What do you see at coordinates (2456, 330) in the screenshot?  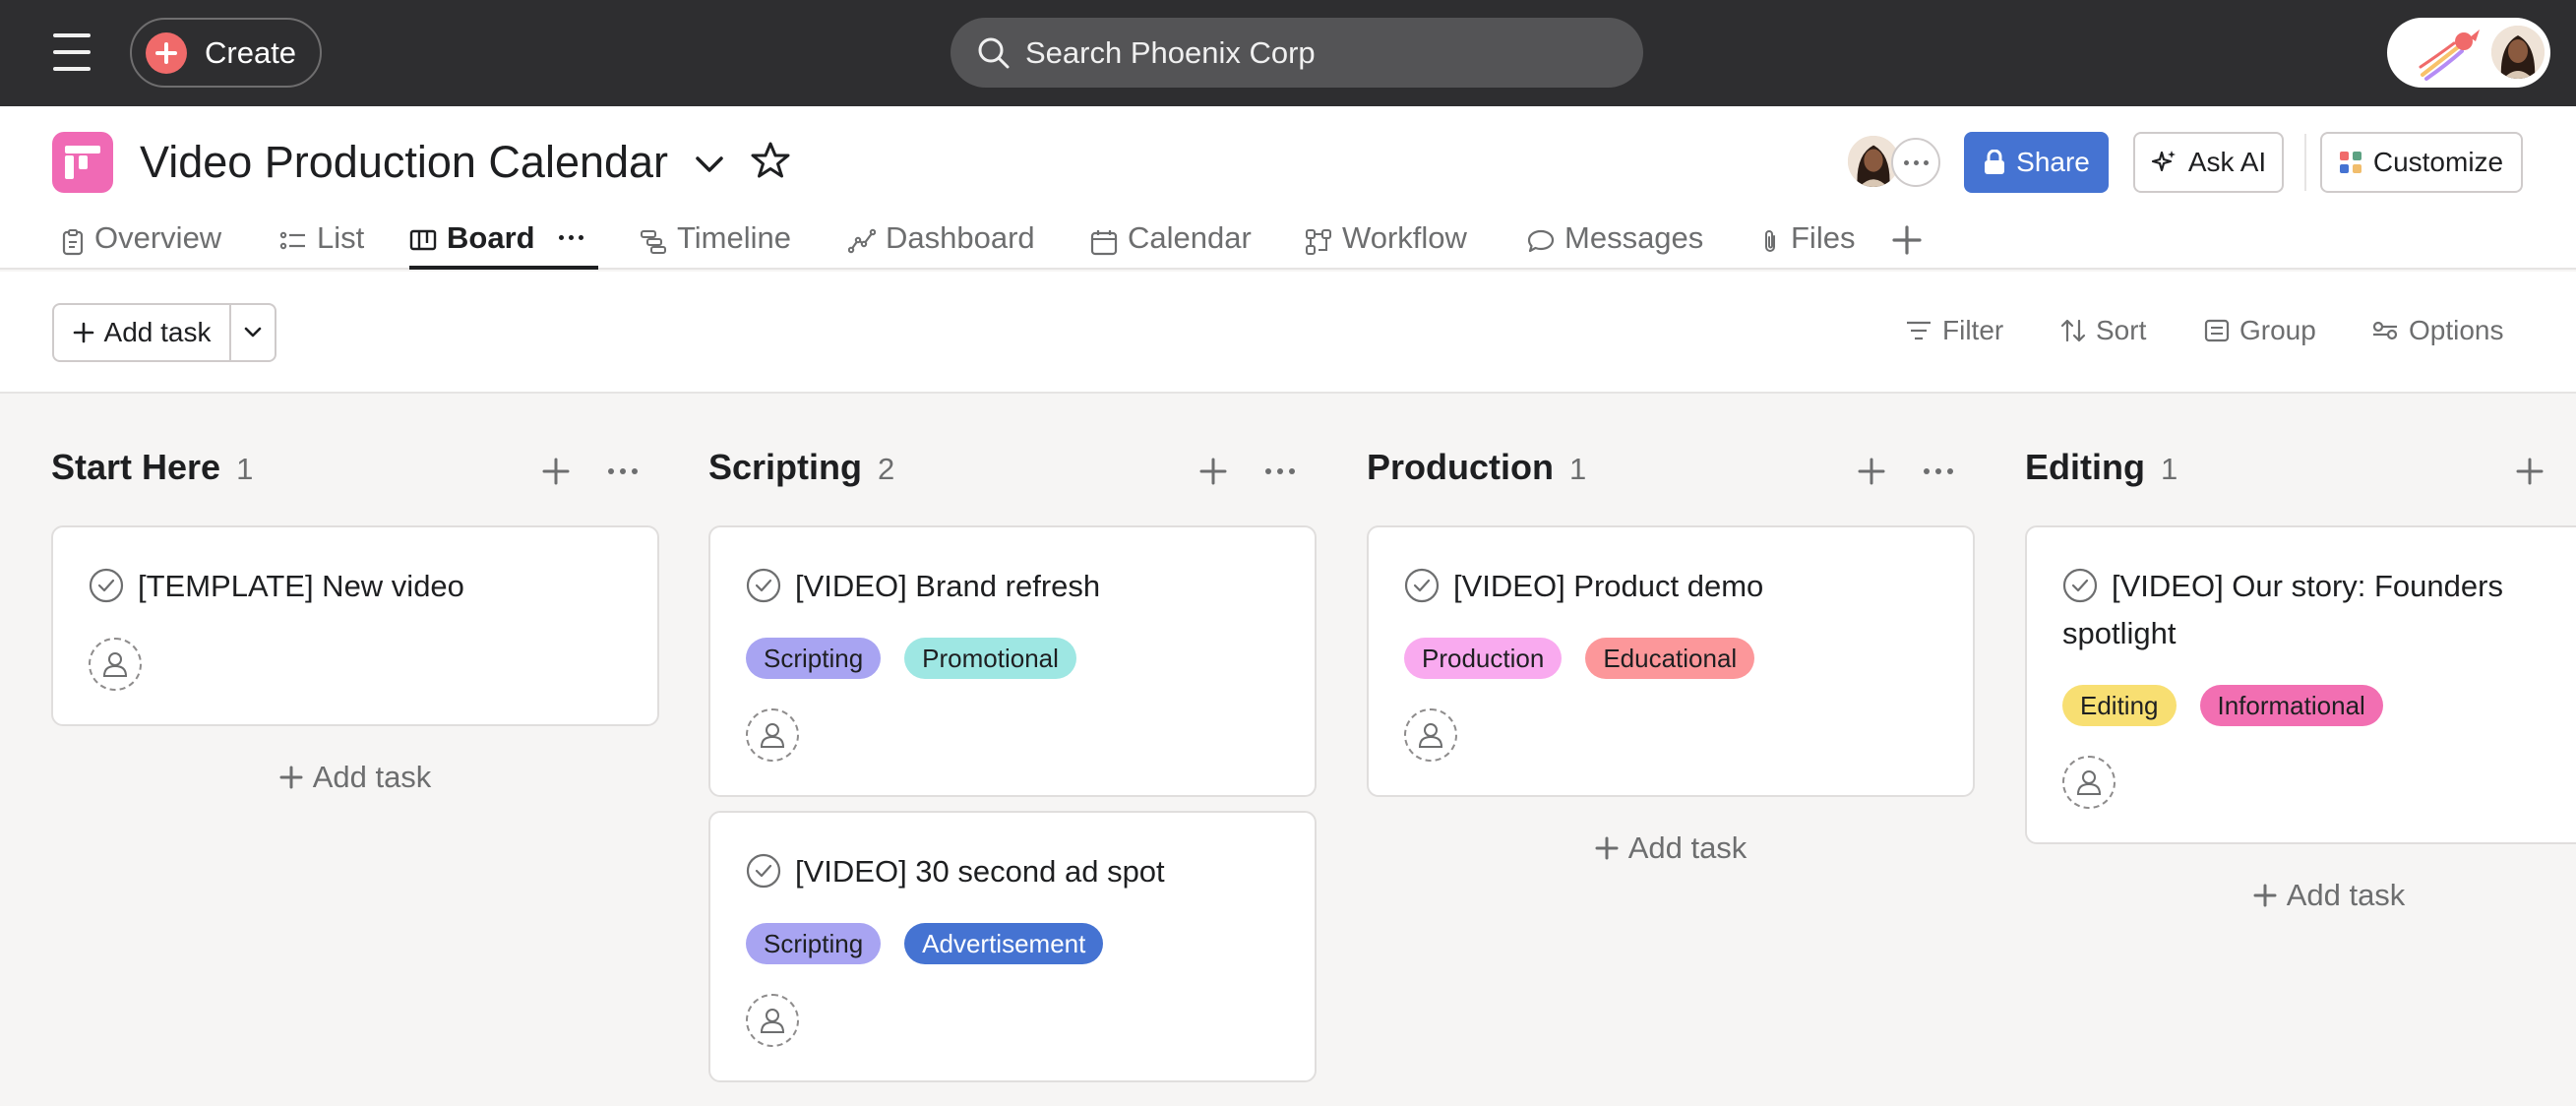 I see `options-label: Options` at bounding box center [2456, 330].